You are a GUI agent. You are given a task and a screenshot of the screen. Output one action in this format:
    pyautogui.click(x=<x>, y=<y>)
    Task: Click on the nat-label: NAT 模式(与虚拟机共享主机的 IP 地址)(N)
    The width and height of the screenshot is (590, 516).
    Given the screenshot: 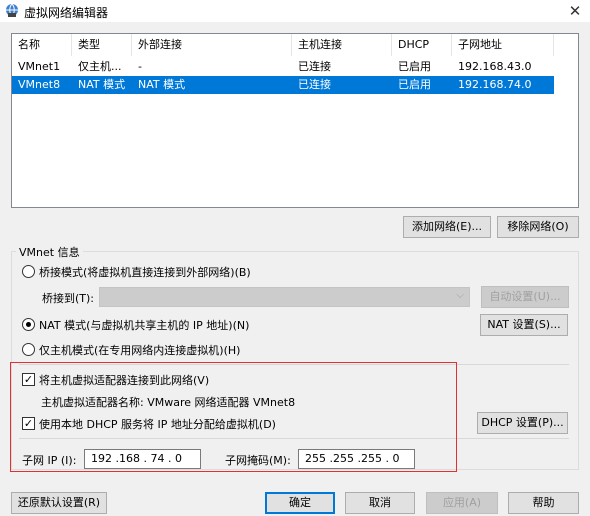 What is the action you would take?
    pyautogui.click(x=144, y=325)
    